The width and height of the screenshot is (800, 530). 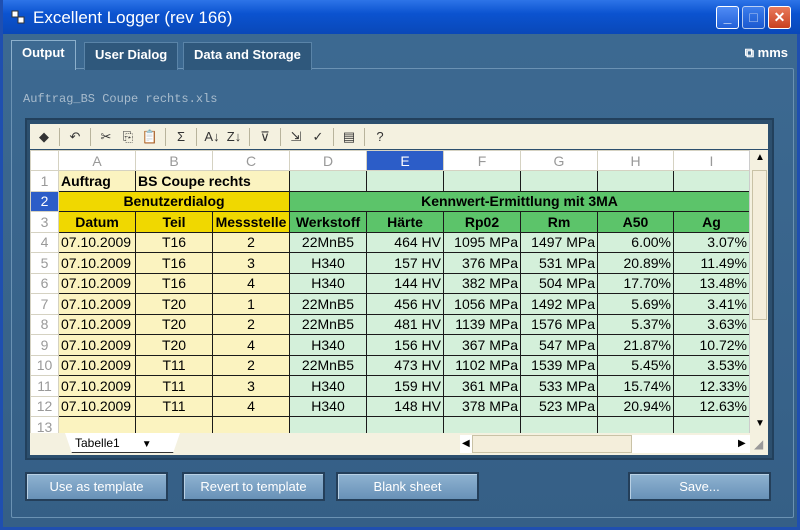 I want to click on row-header: 9, so click(x=44, y=345).